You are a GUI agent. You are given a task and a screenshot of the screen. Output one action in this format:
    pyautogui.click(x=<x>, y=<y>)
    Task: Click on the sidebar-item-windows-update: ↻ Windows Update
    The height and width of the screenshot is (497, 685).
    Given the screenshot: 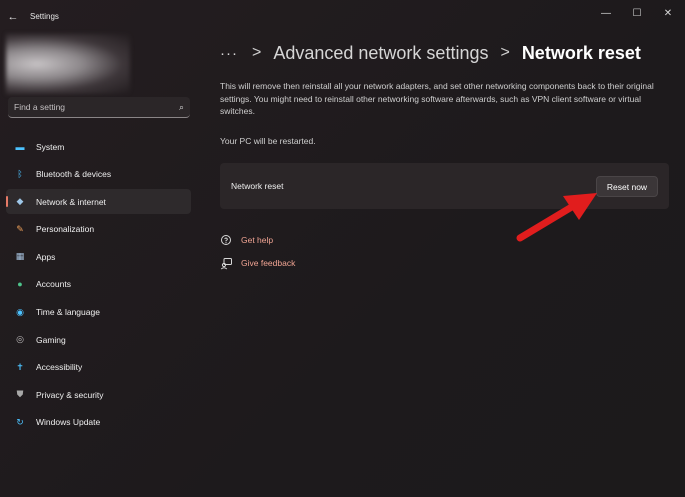 What is the action you would take?
    pyautogui.click(x=98, y=422)
    